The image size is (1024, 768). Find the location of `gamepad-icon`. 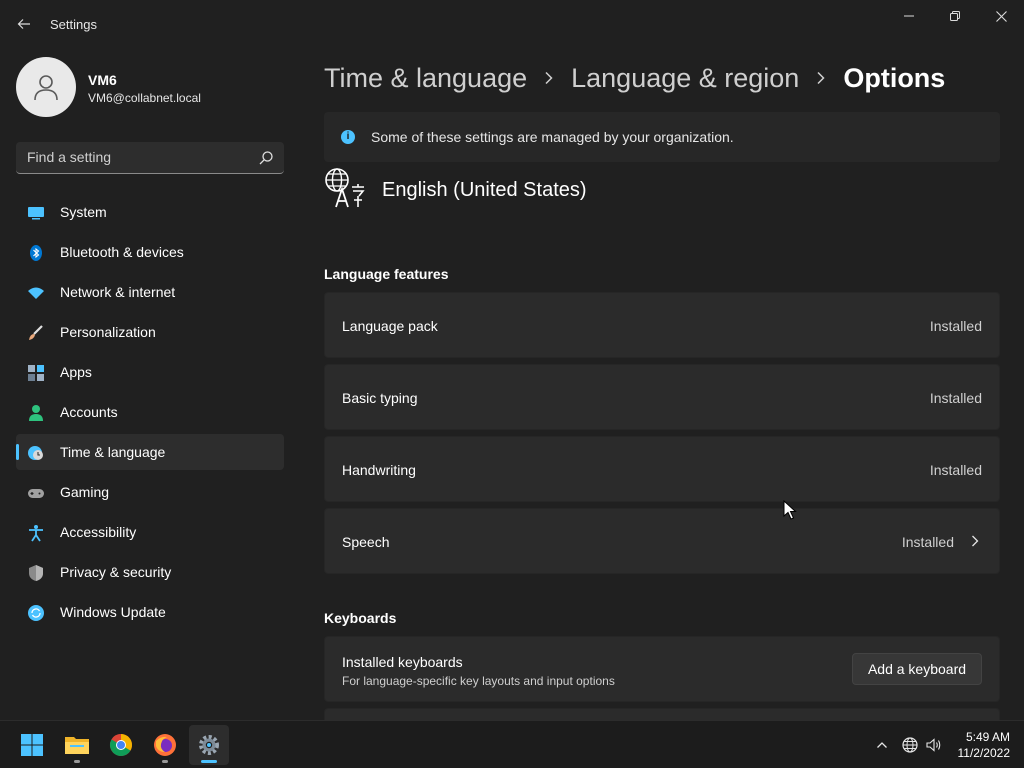

gamepad-icon is located at coordinates (36, 493).